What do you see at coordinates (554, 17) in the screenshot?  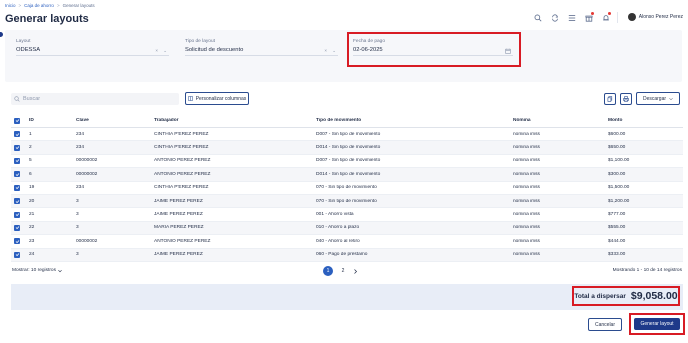 I see `sync-icon` at bounding box center [554, 17].